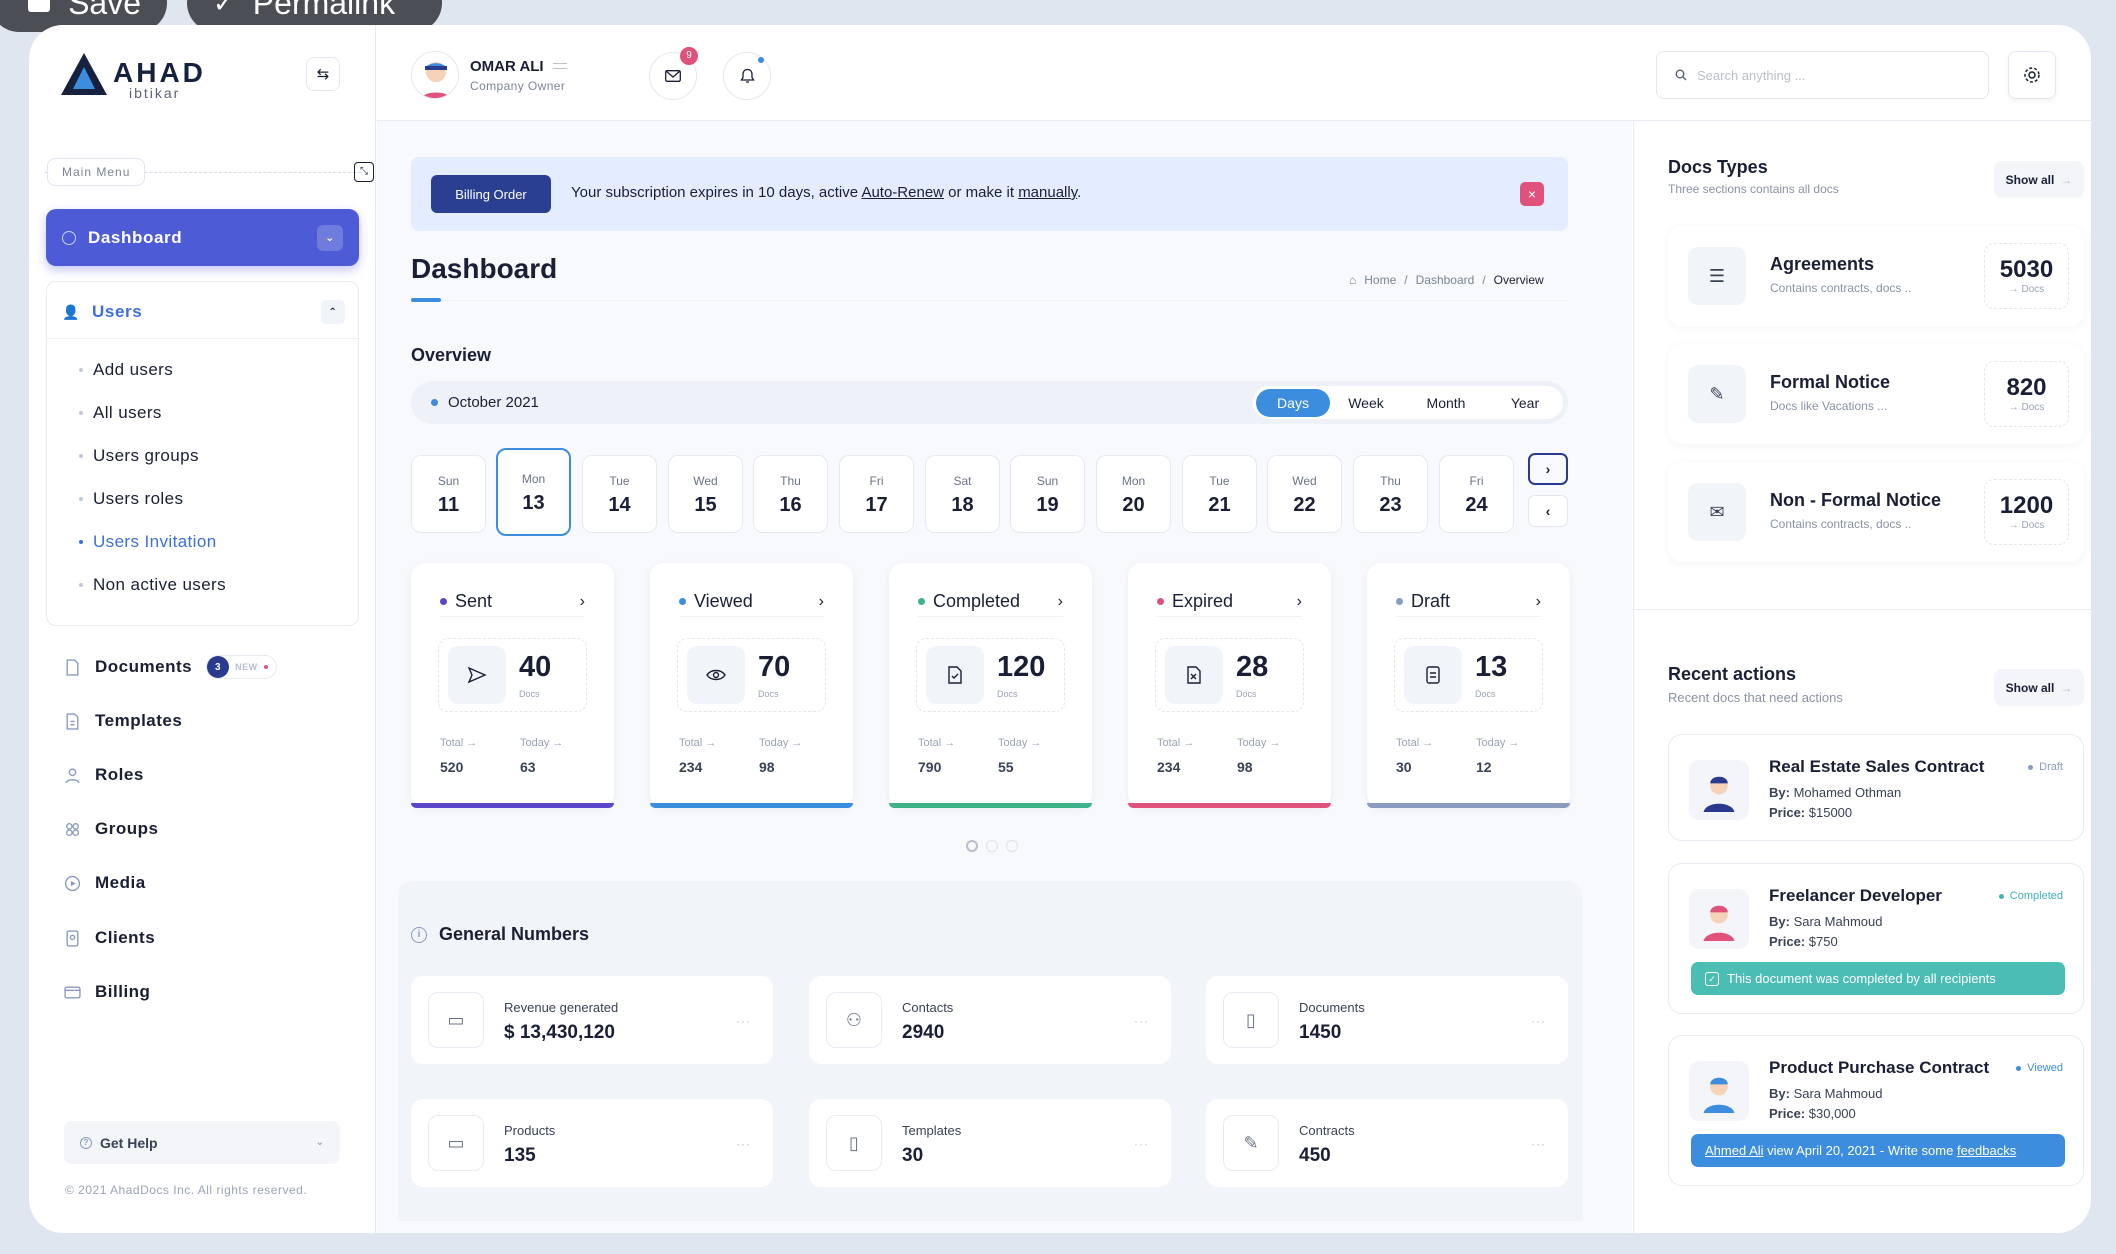 The height and width of the screenshot is (1254, 2116). Describe the element at coordinates (876, 494) in the screenshot. I see `day-5: Fri 17` at that location.